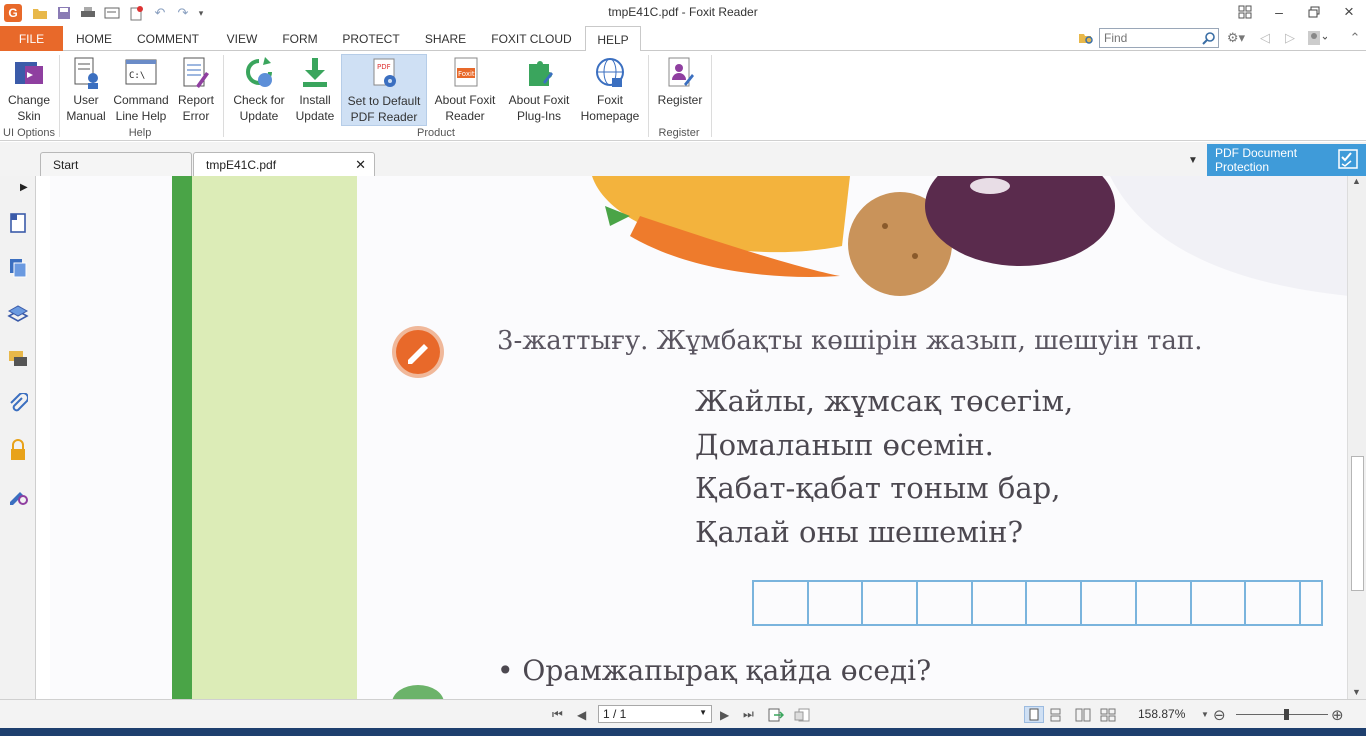  What do you see at coordinates (436, 133) in the screenshot?
I see `group-label-product: Product` at bounding box center [436, 133].